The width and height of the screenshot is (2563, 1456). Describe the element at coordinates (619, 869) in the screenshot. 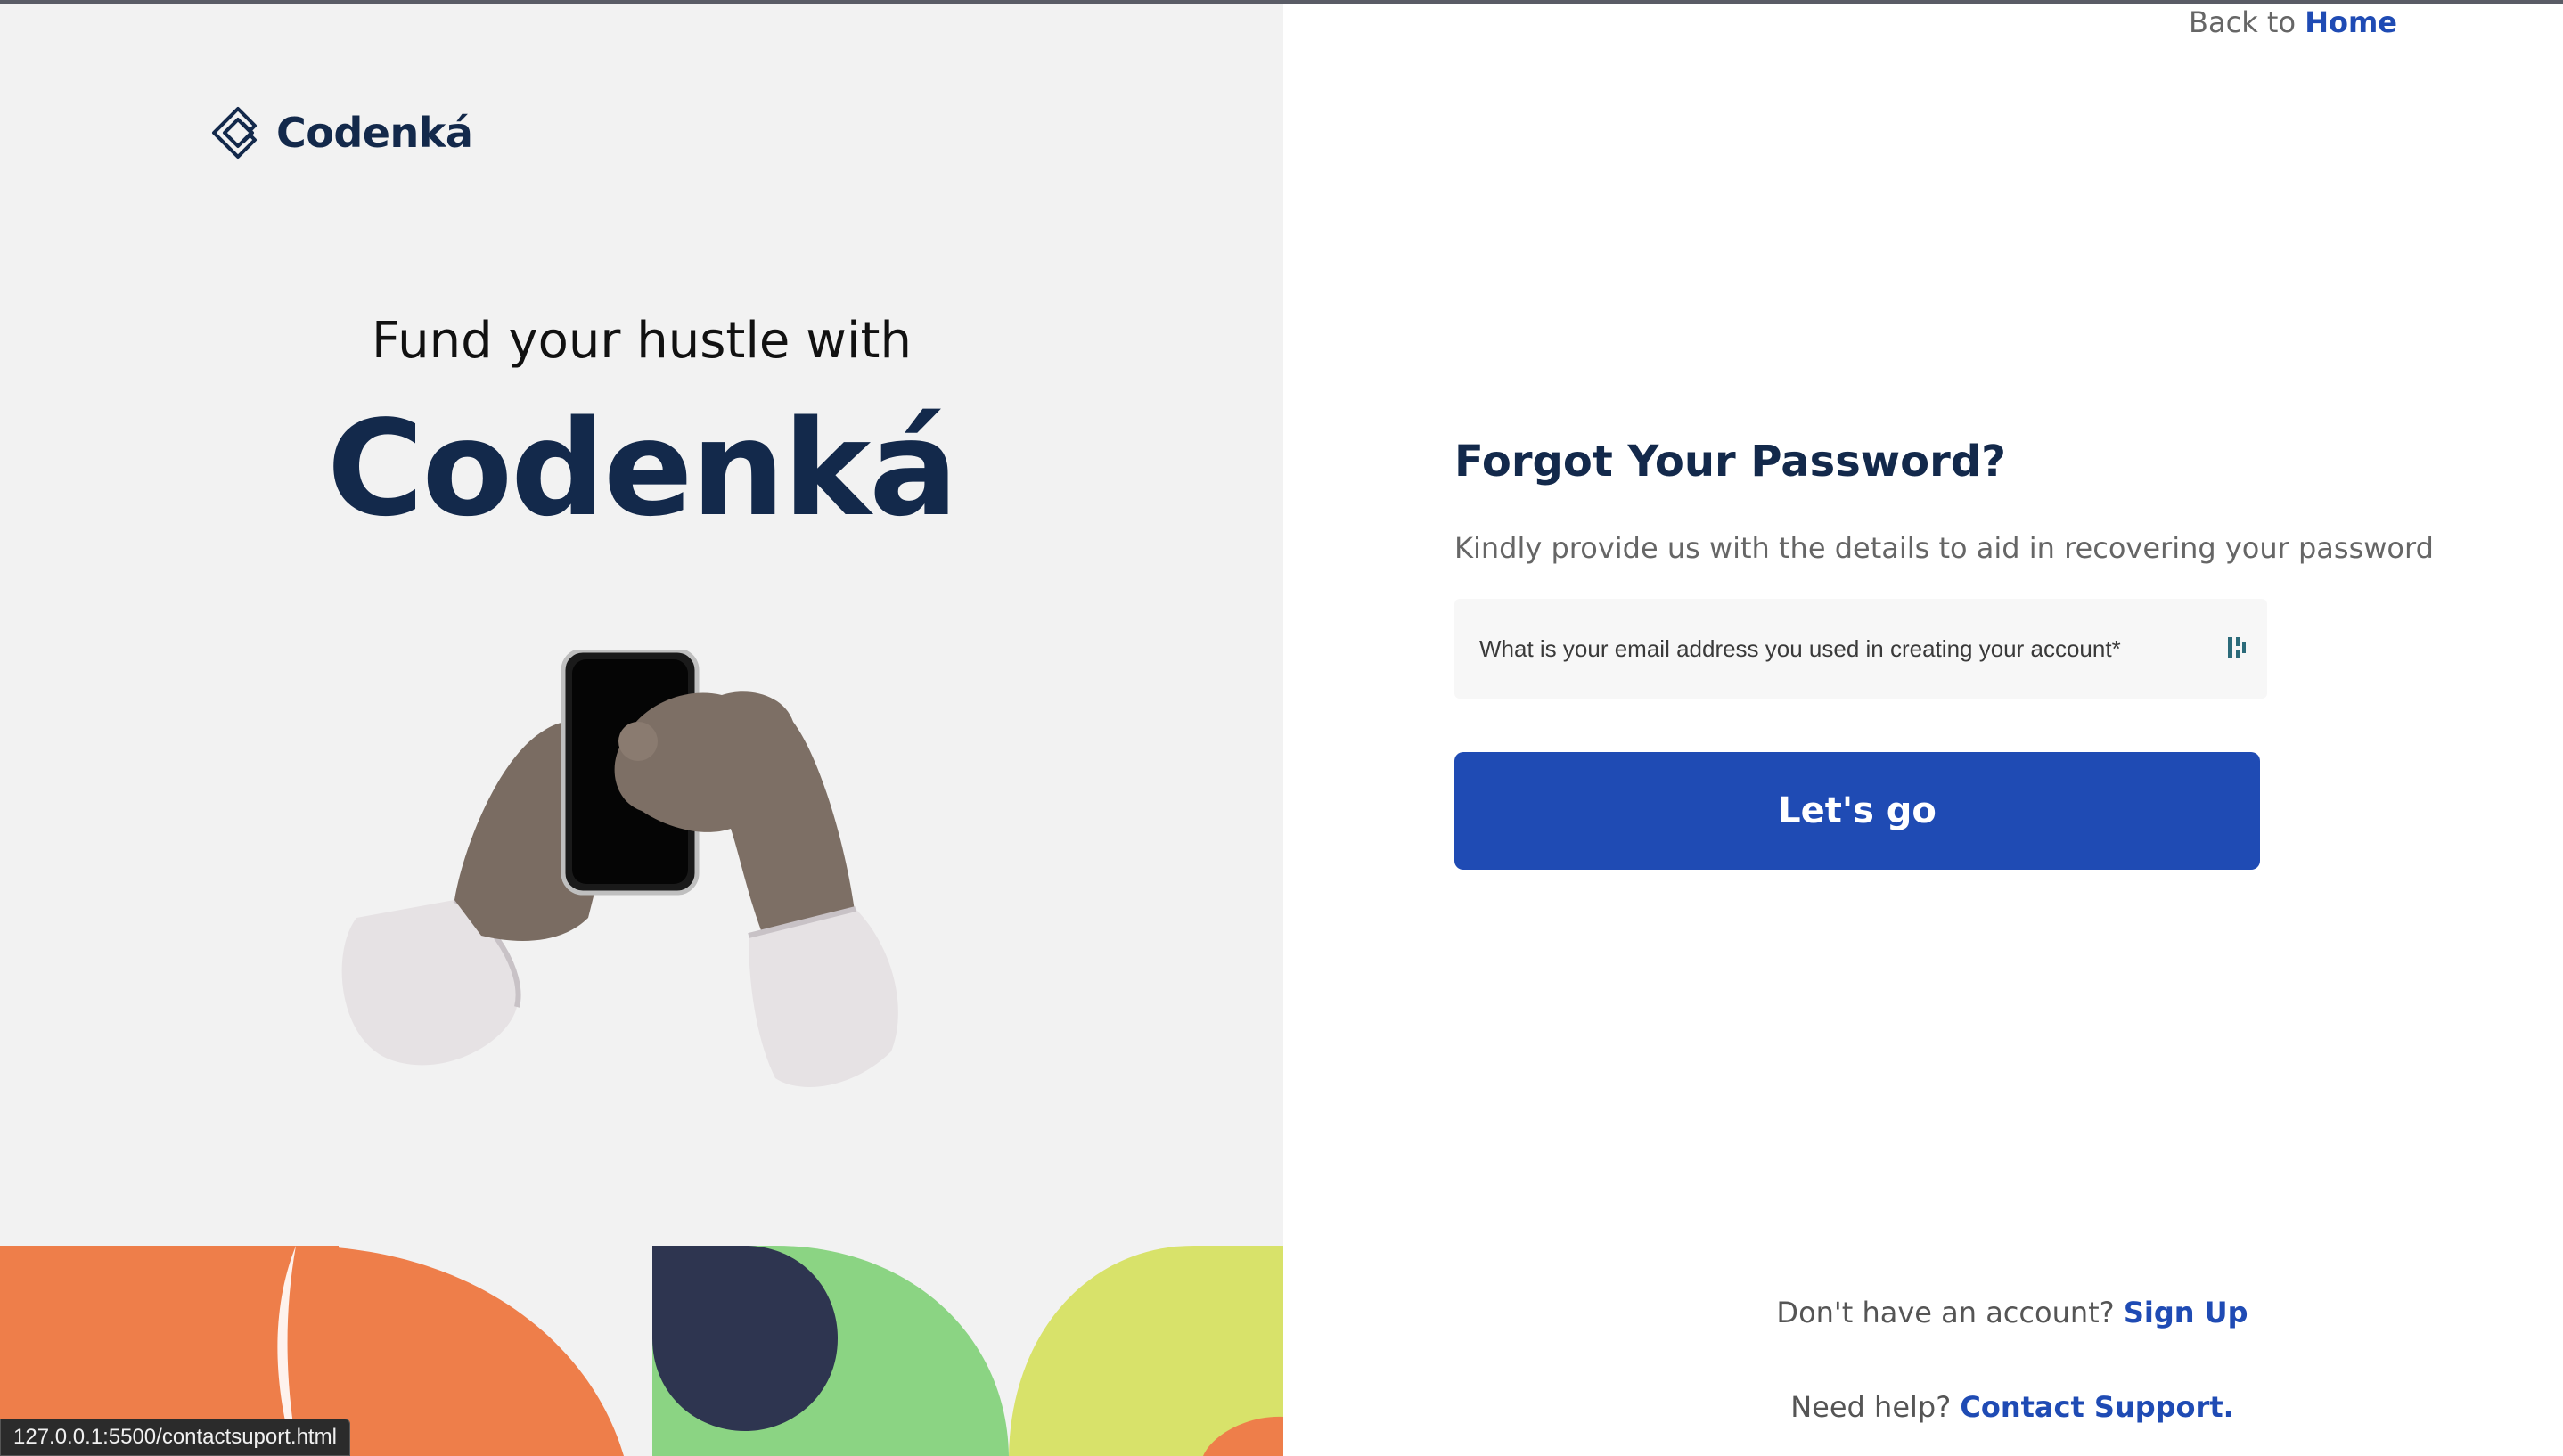

I see `hands-holding-phone-illustration` at that location.